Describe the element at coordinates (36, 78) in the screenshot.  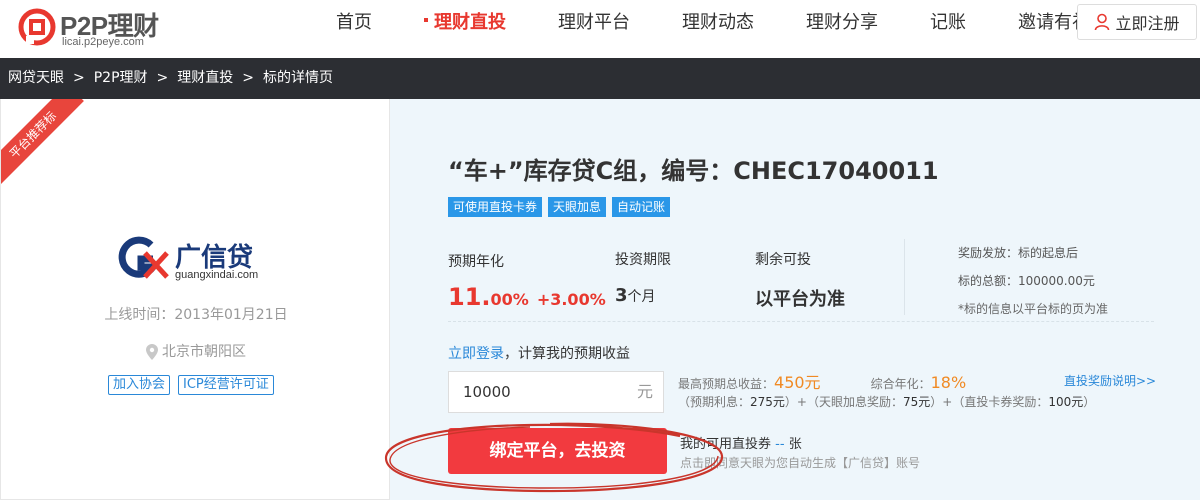
I see `breadcrumb-item: 网贷天眼` at that location.